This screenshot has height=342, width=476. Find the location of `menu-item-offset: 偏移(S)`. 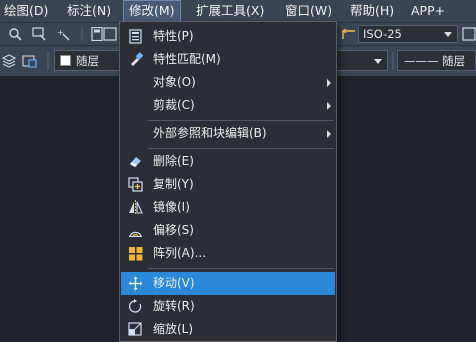

menu-item-offset: 偏移(S) is located at coordinates (228, 230).